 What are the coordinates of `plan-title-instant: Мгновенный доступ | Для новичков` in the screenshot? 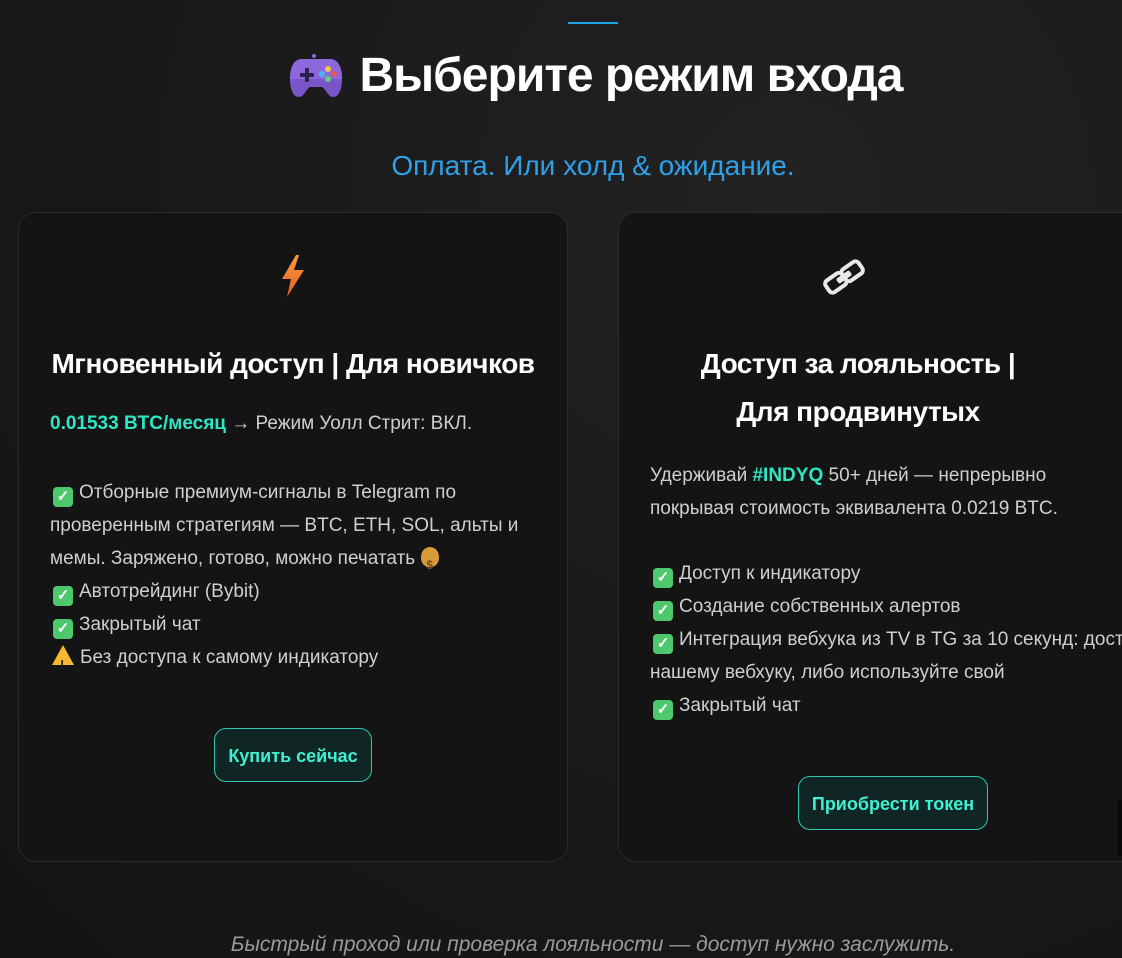 It's located at (293, 363).